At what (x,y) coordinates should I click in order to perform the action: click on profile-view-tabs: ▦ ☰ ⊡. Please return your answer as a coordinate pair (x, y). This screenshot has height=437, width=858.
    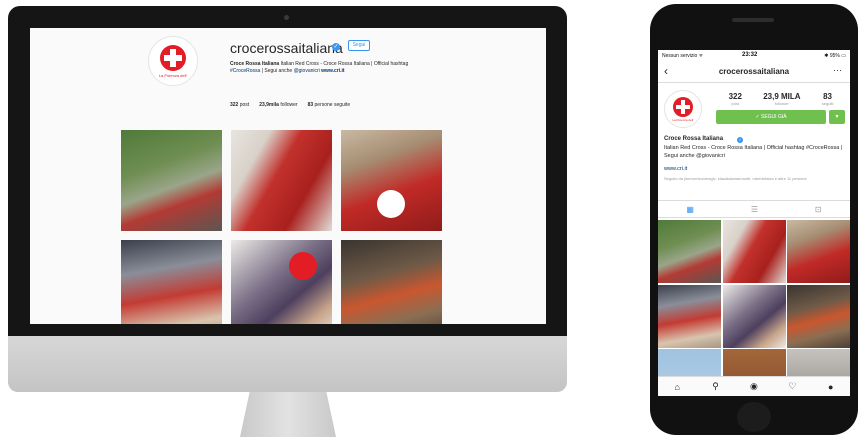
    Looking at the image, I should click on (754, 209).